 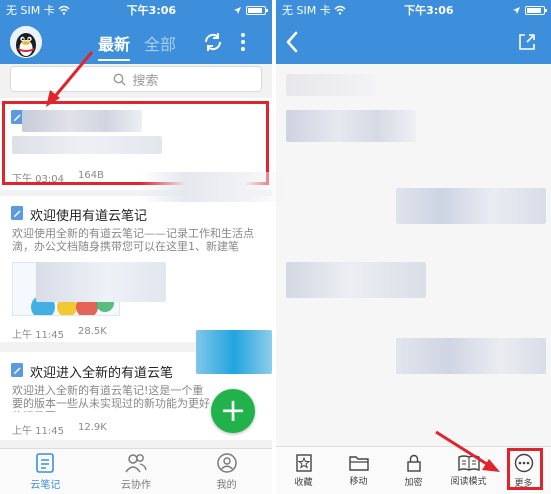 I want to click on toolbar-label: 收藏, so click(x=303, y=482).